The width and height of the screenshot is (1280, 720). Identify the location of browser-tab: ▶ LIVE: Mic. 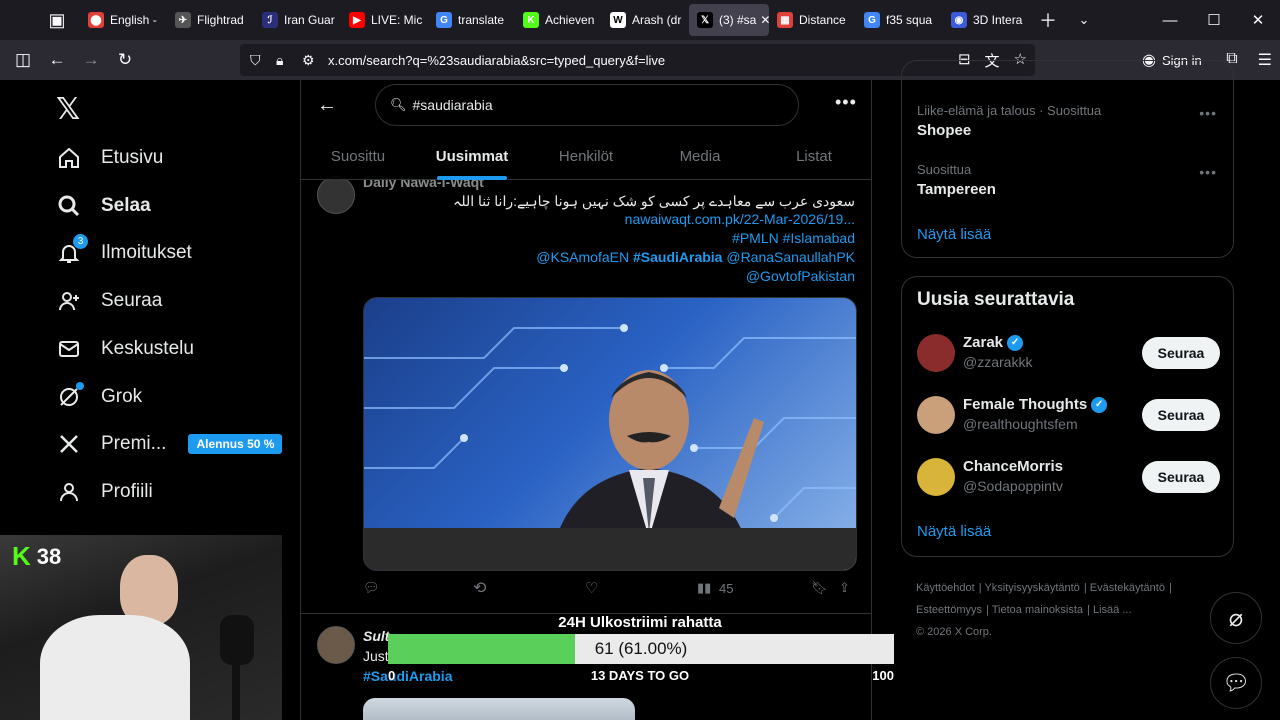
(384, 20).